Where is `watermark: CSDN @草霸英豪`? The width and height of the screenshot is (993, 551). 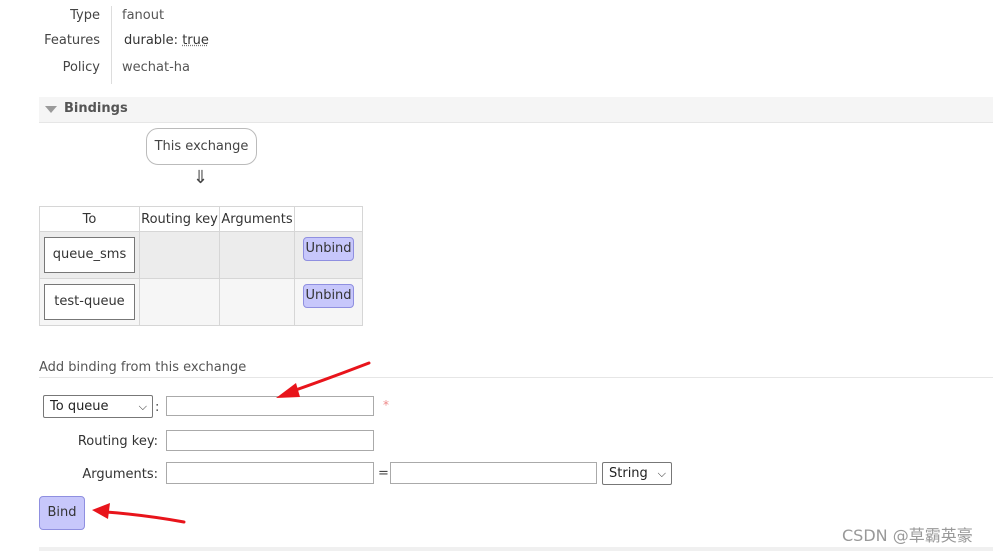
watermark: CSDN @草霸英豪 is located at coordinates (907, 535).